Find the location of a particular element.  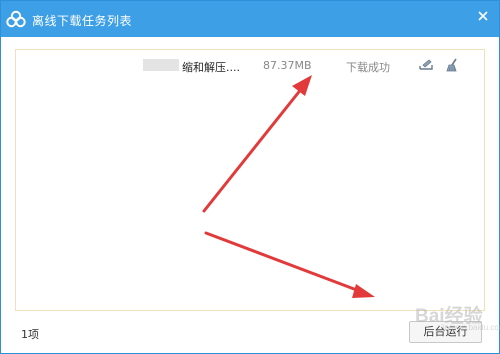

baidu-jingyan-watermark: Bai经验 jingyan.baidu.com is located at coordinates (442, 316).